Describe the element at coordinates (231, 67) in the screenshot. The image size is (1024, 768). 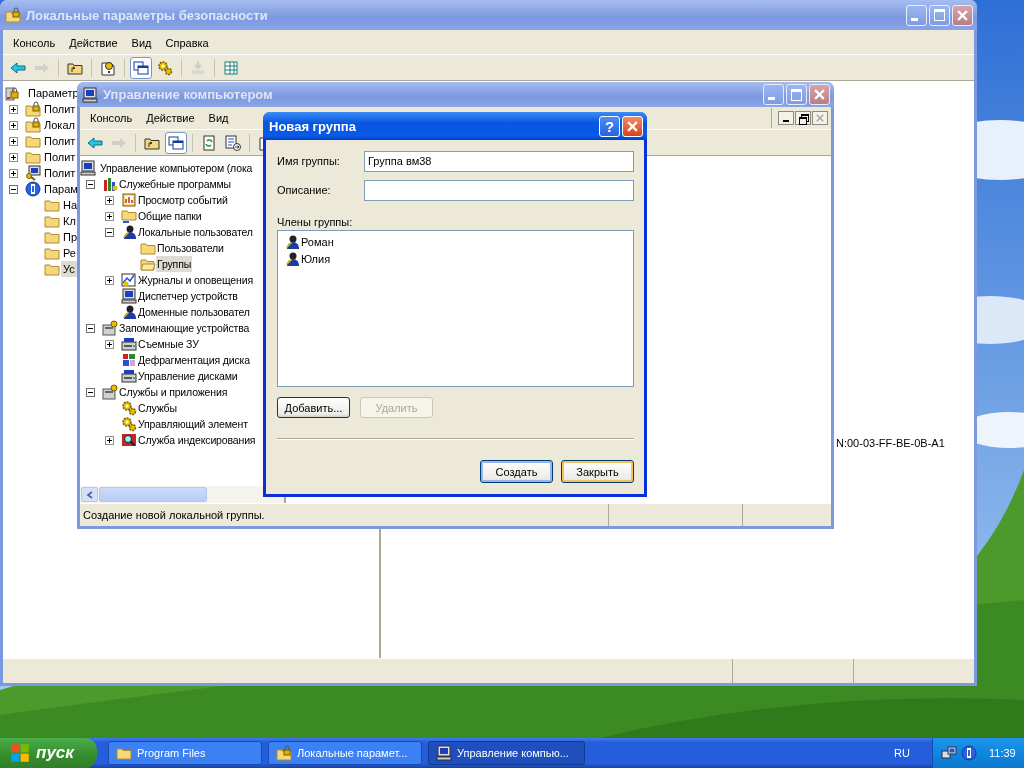
I see `grid-icon` at that location.